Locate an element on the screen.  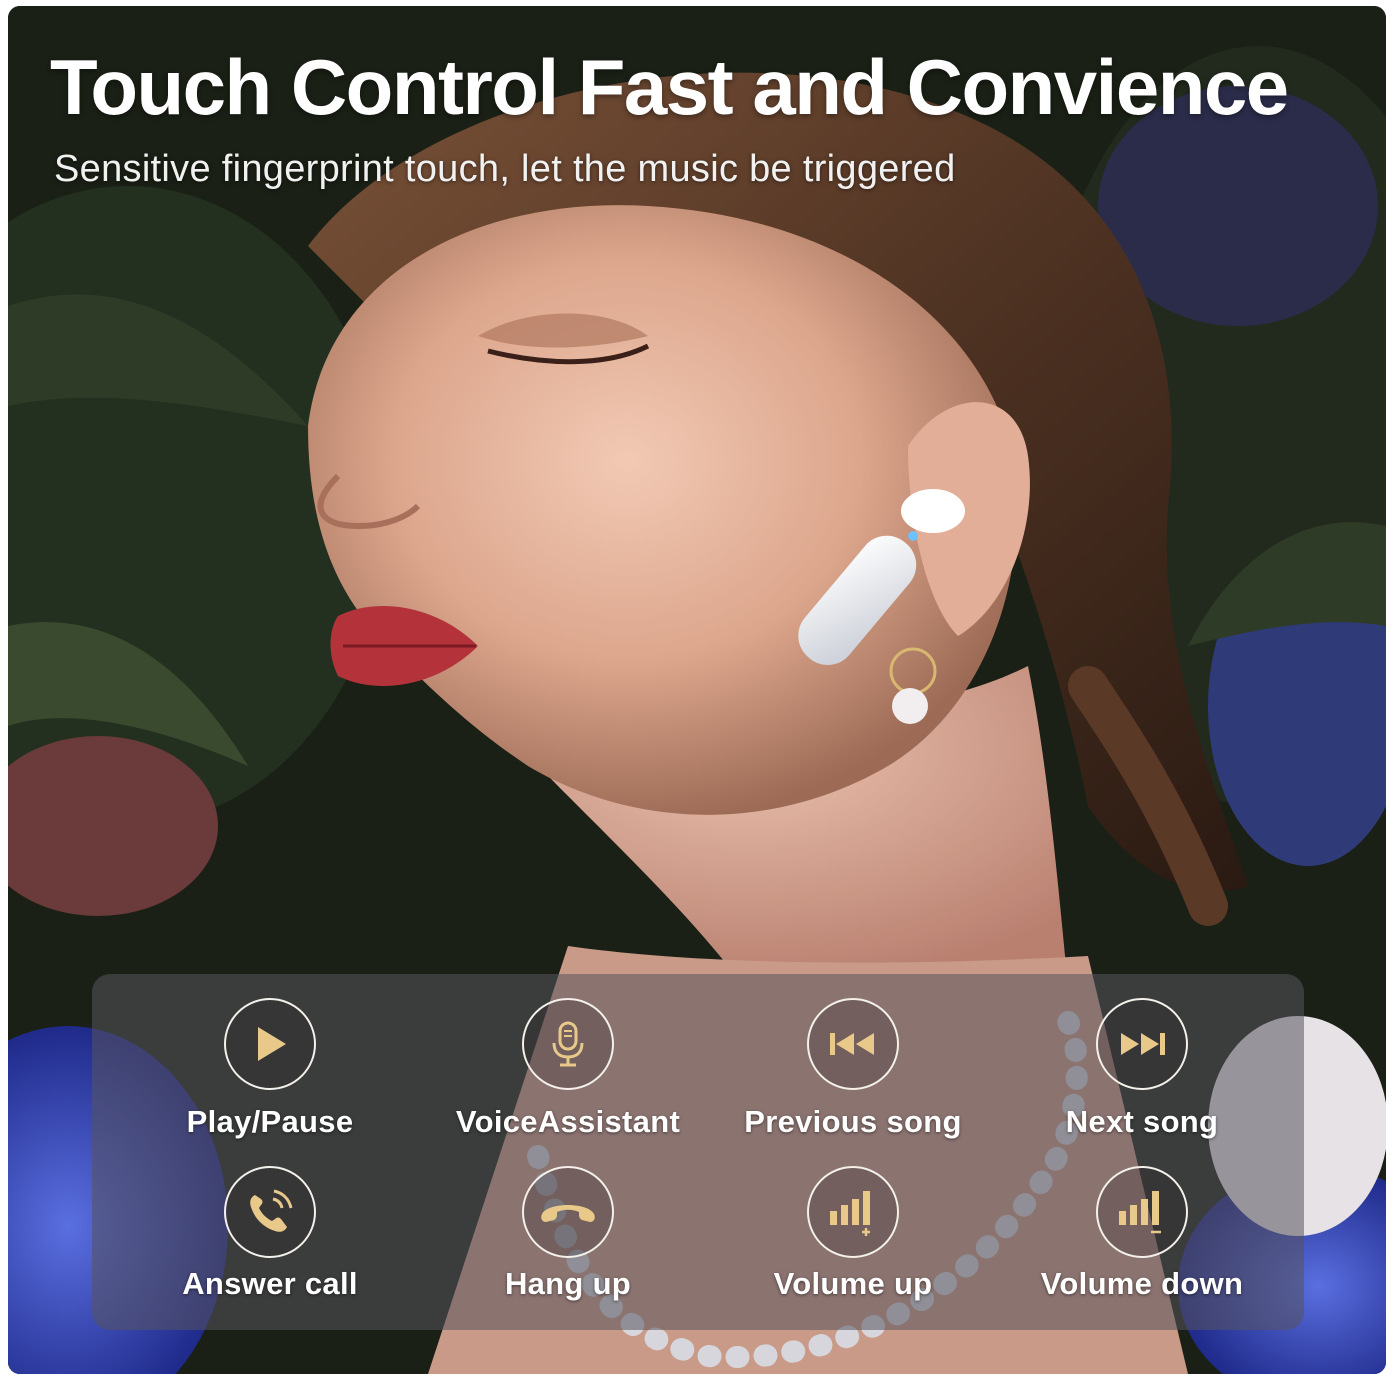
control-answer-call: Answer call is located at coordinates (270, 1234).